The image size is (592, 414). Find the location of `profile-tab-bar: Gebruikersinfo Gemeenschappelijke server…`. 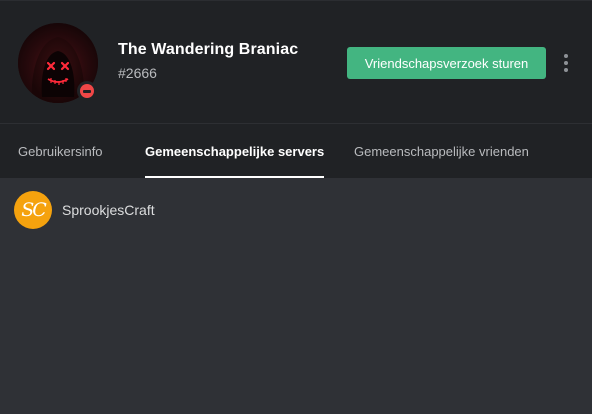

profile-tab-bar: Gebruikersinfo Gemeenschappelijke server… is located at coordinates (296, 150).